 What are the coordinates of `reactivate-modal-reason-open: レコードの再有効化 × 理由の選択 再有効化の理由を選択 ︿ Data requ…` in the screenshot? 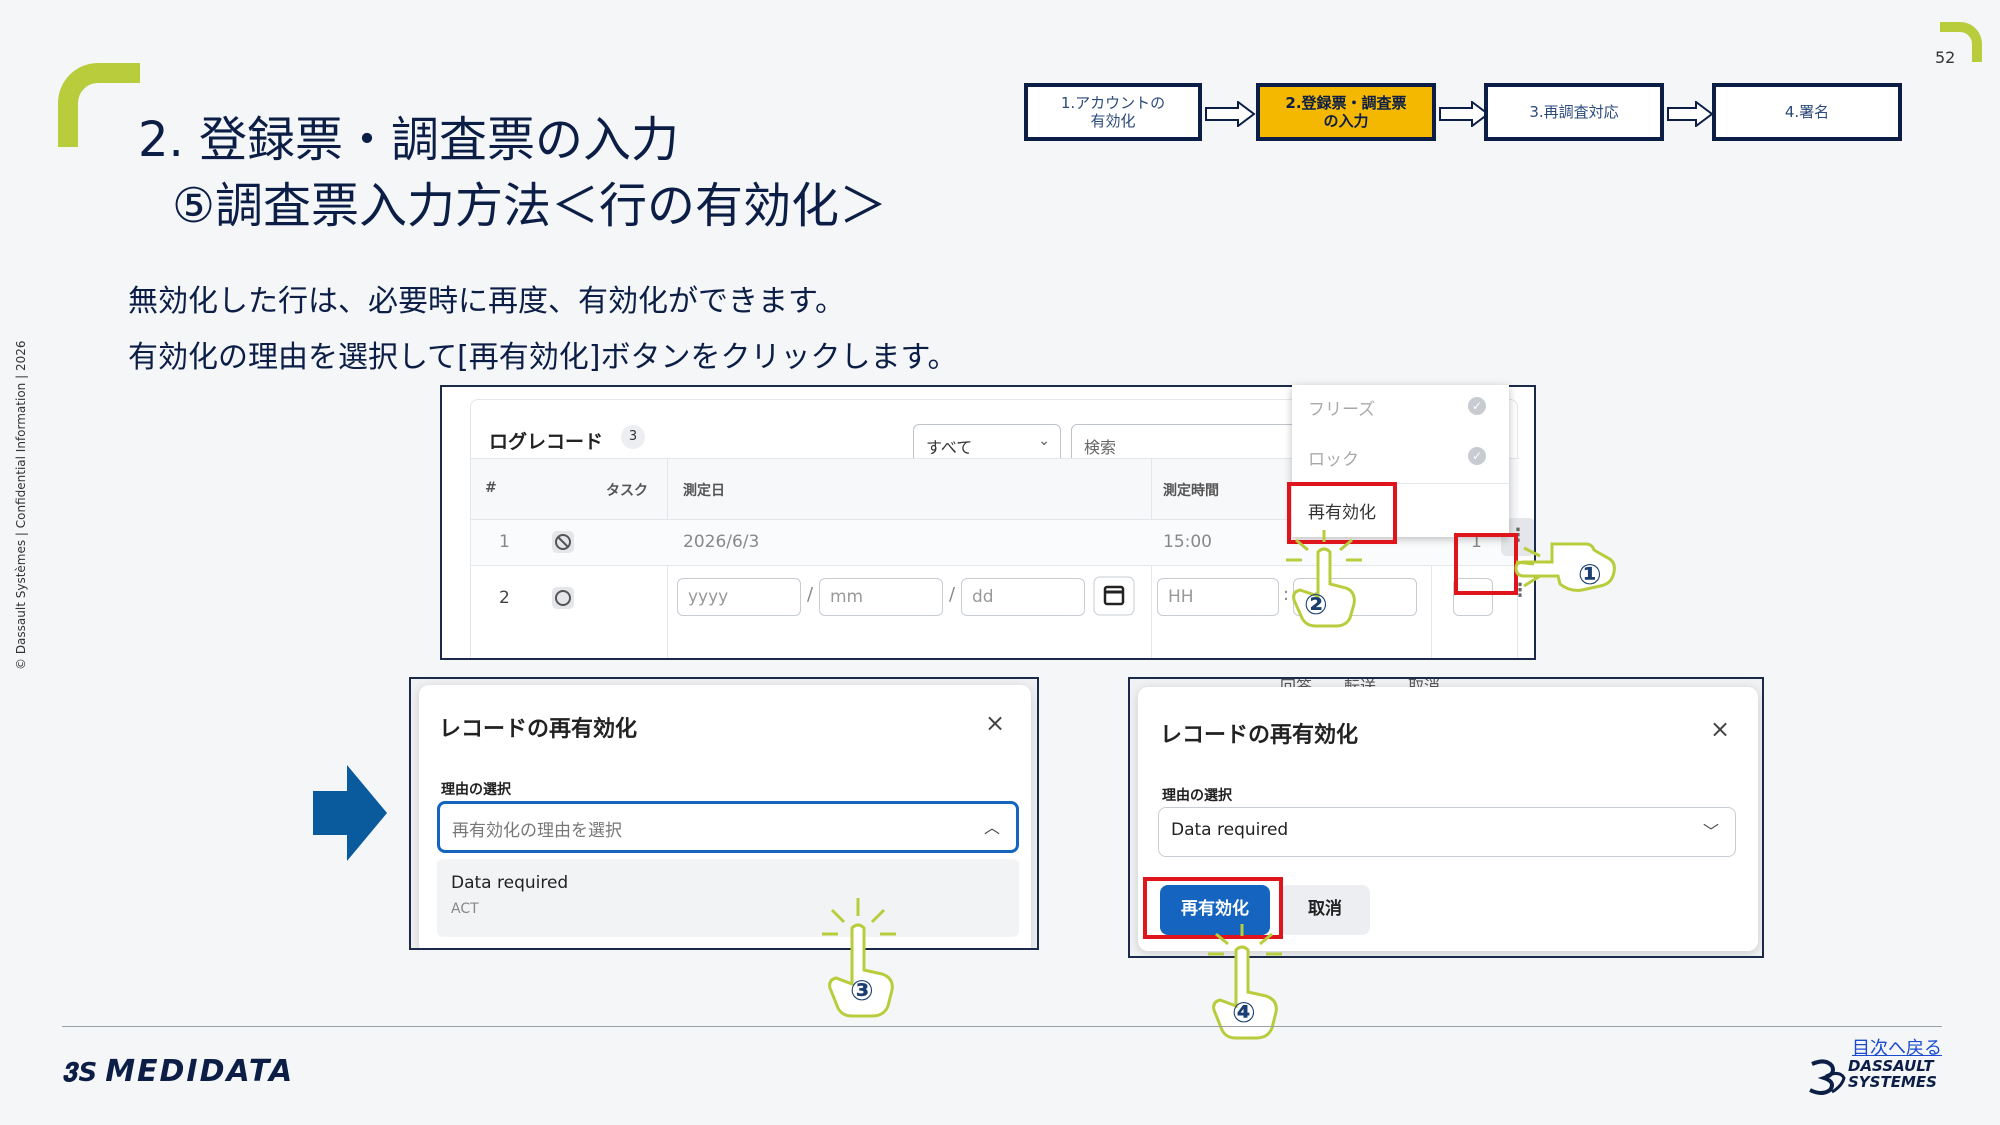 It's located at (724, 813).